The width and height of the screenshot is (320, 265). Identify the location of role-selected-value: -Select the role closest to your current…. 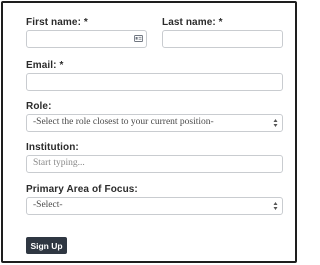
(123, 122).